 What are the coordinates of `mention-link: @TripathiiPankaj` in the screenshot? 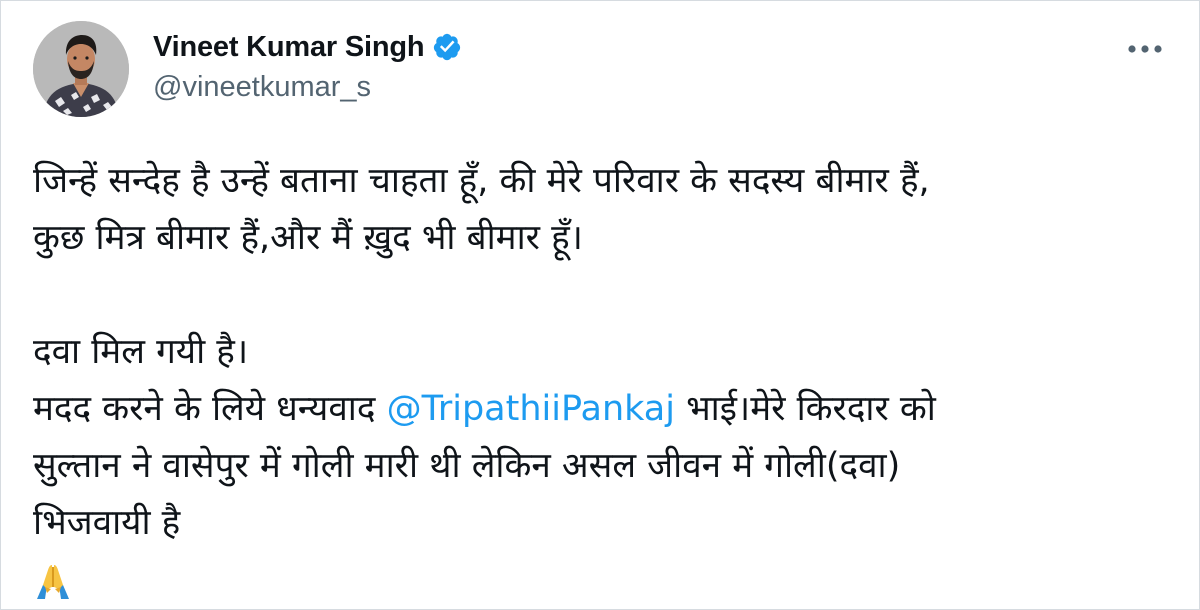 It's located at (531, 409).